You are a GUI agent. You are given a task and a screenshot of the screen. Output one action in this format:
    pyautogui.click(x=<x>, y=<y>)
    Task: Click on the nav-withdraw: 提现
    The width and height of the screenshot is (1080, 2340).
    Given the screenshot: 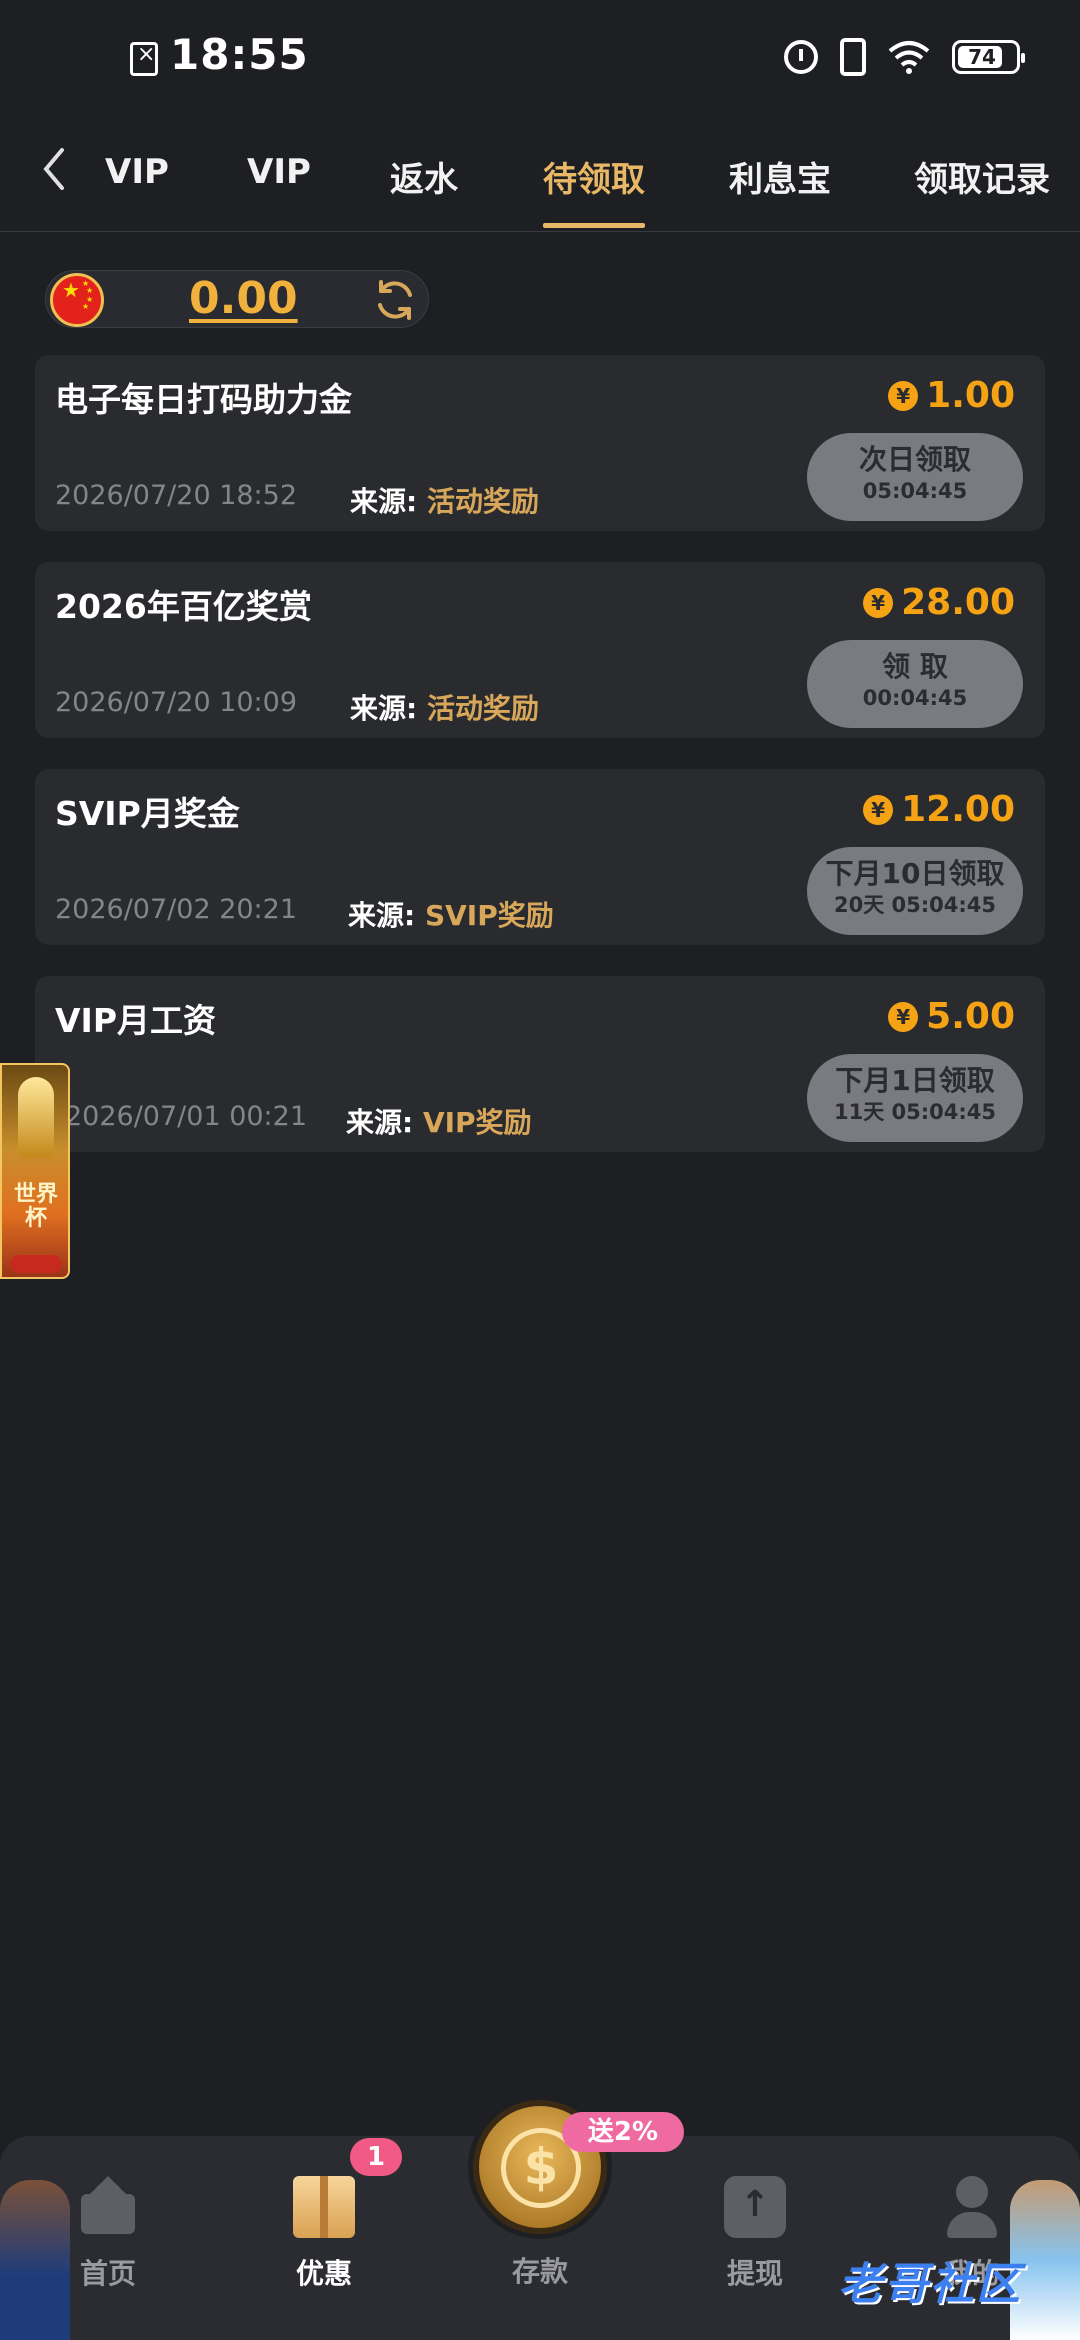 What is the action you would take?
    pyautogui.click(x=755, y=2234)
    